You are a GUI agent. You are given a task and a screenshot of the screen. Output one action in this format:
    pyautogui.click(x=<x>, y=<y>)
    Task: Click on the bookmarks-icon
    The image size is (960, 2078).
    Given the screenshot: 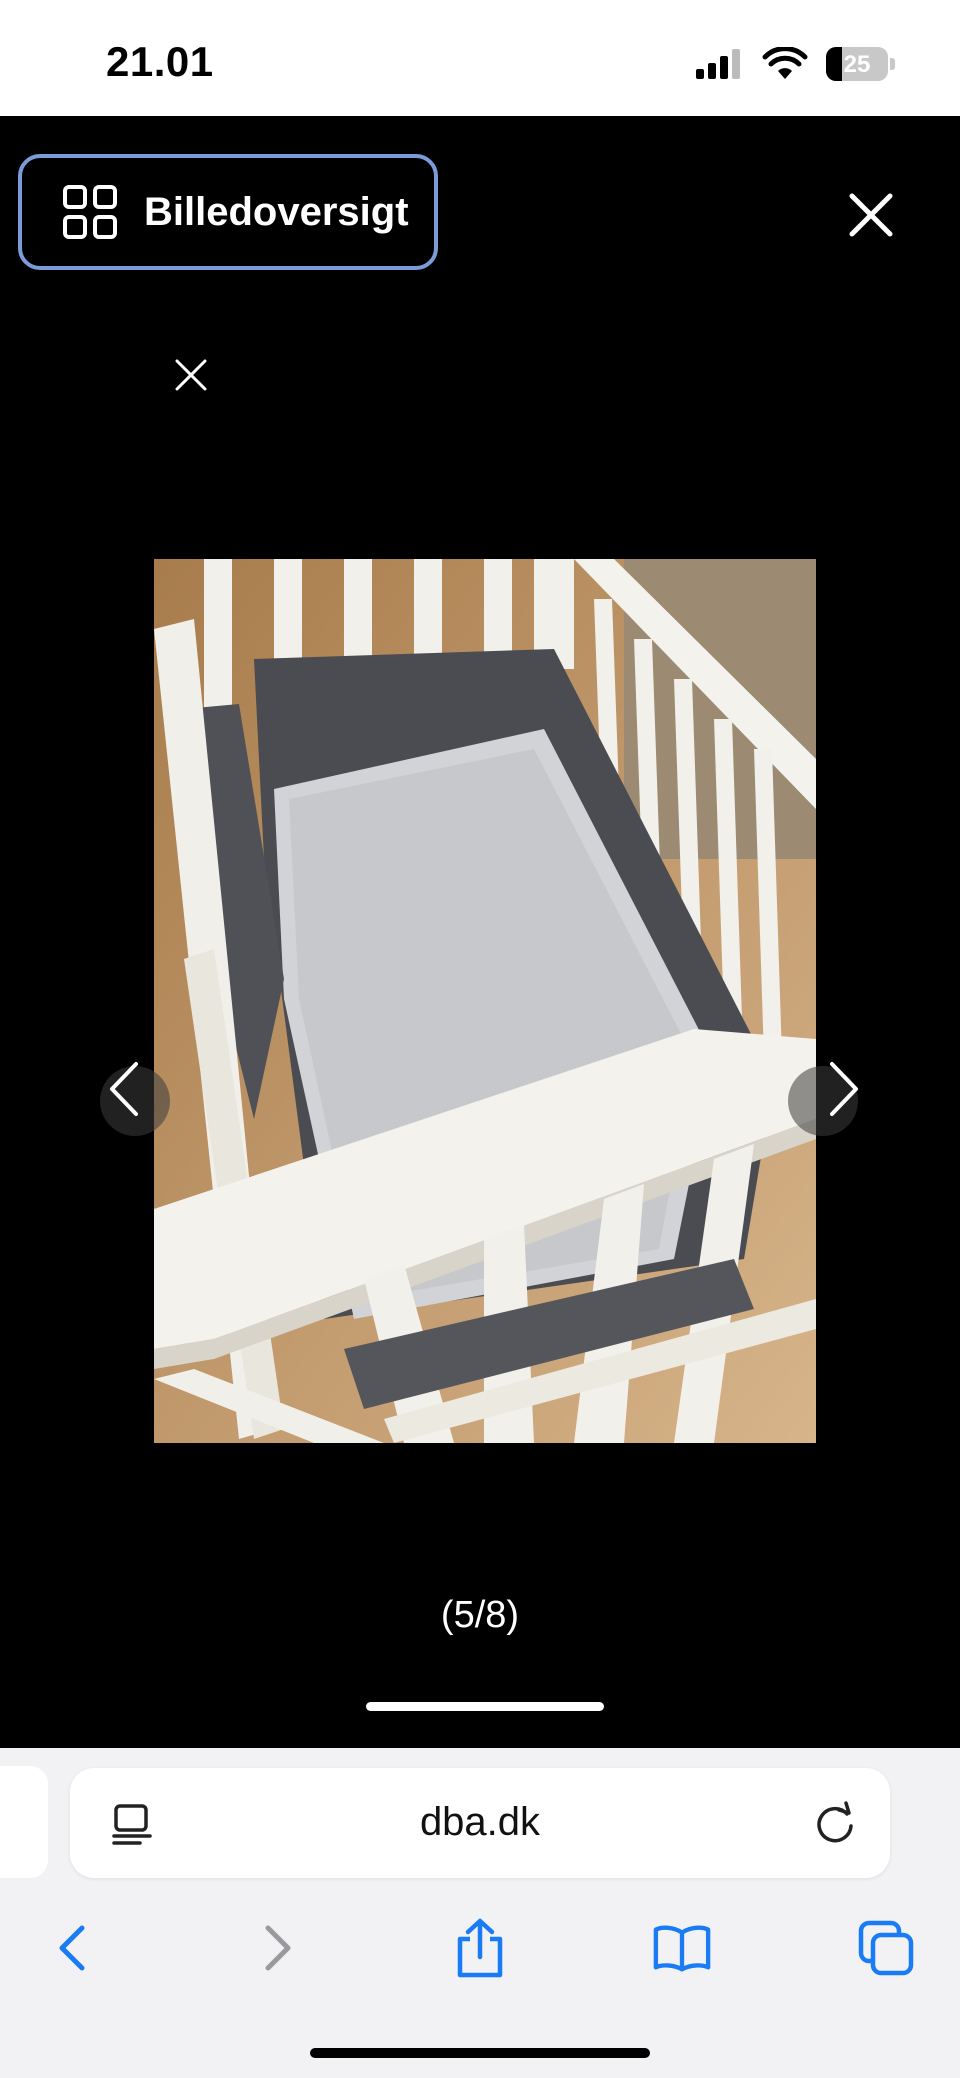 What is the action you would take?
    pyautogui.click(x=682, y=1948)
    